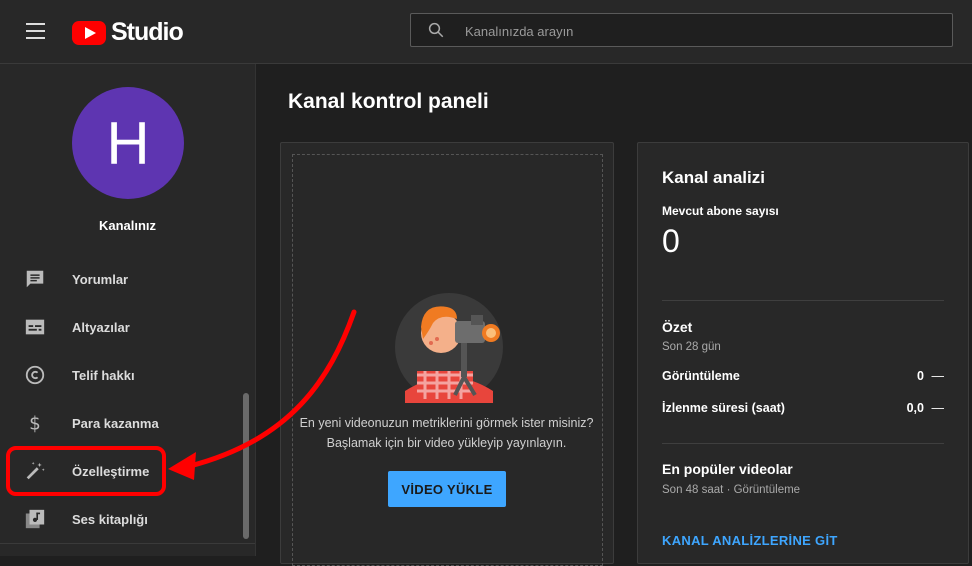 The image size is (972, 566). I want to click on youtube-play-icon, so click(89, 32).